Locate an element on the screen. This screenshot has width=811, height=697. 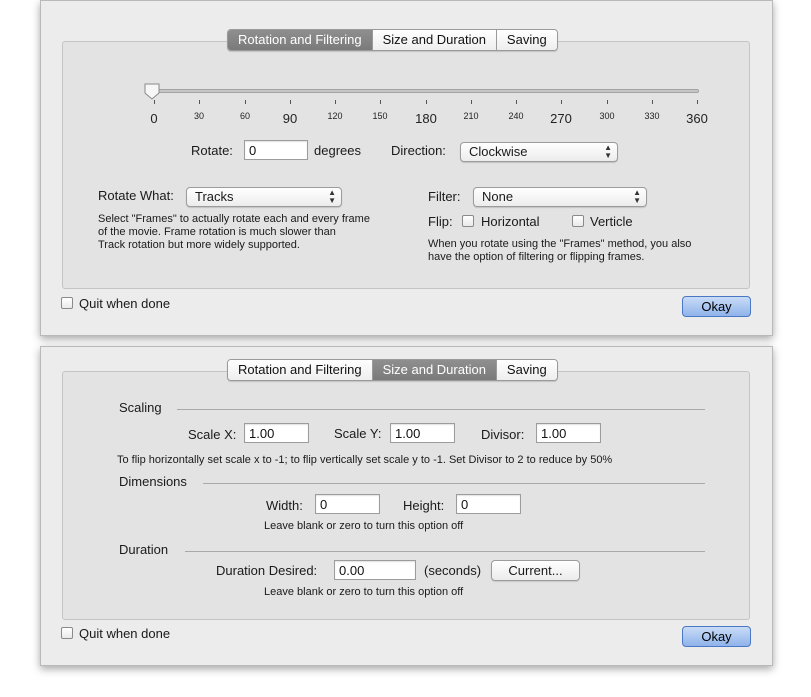
verticle-checkbox is located at coordinates (578, 221).